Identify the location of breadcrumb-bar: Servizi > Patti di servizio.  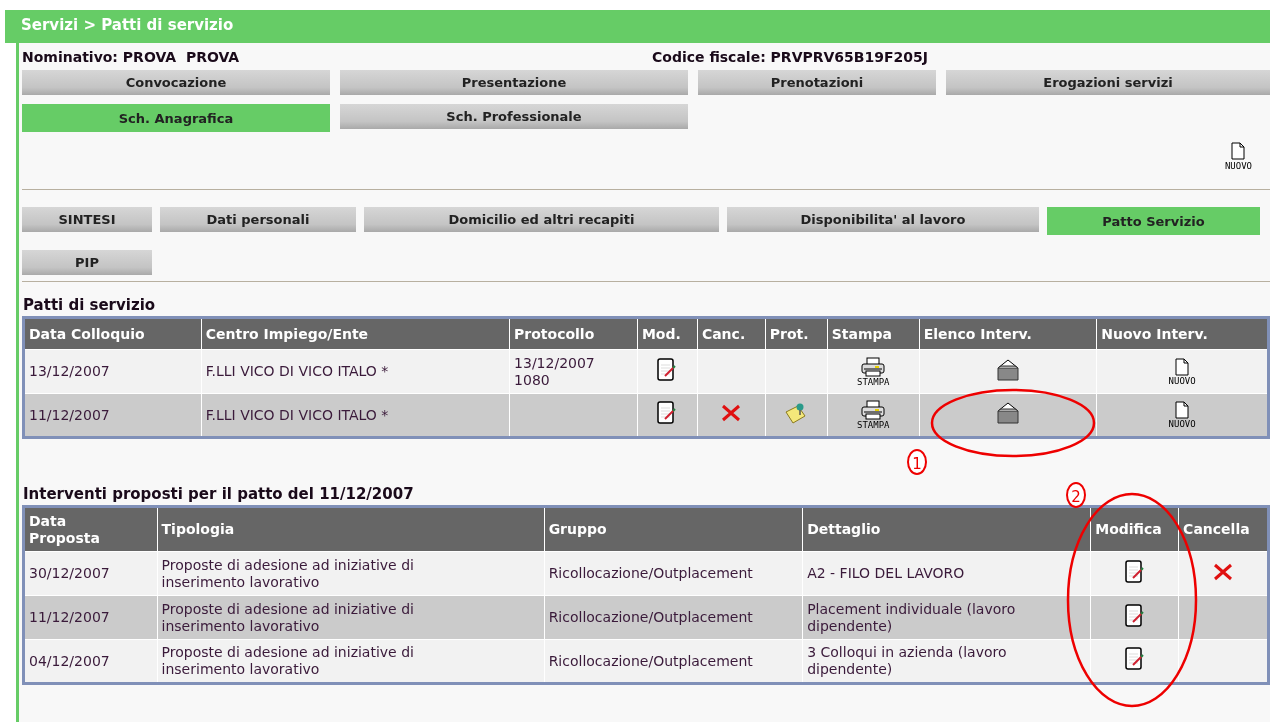
(637, 26).